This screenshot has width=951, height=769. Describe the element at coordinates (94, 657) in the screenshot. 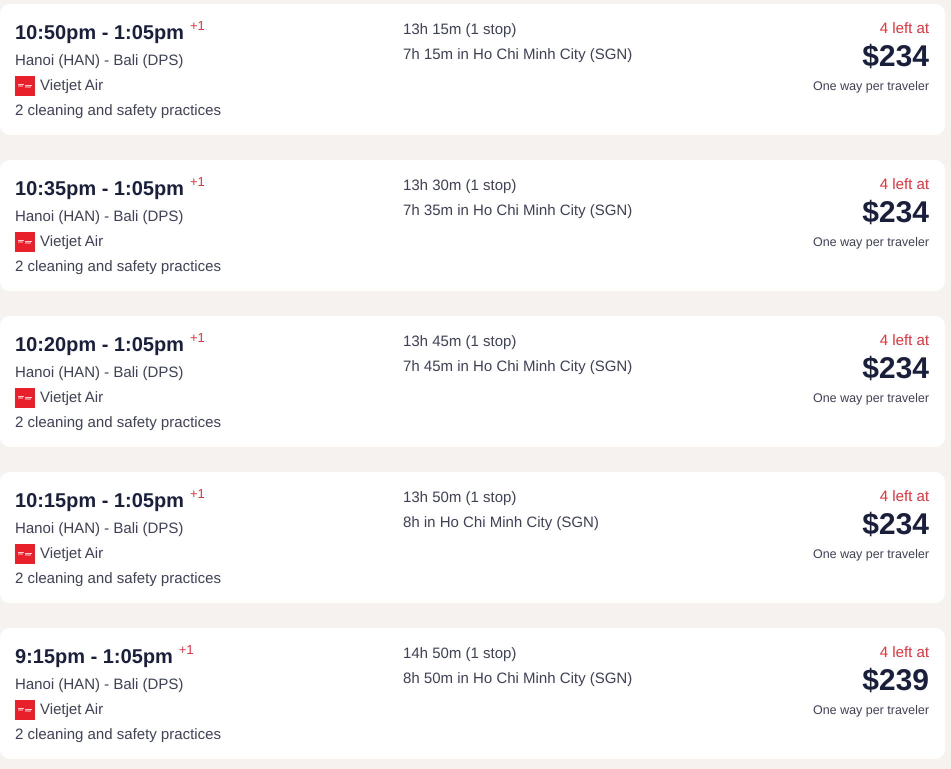

I see `flight-times: 9:15pm - 1:05pm` at that location.